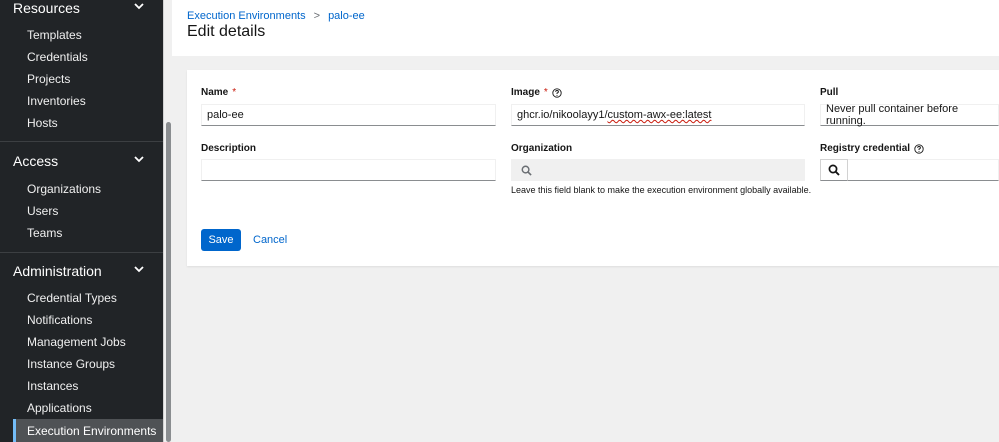 The height and width of the screenshot is (442, 999). Describe the element at coordinates (270, 240) in the screenshot. I see `cancel-button: Cancel` at that location.